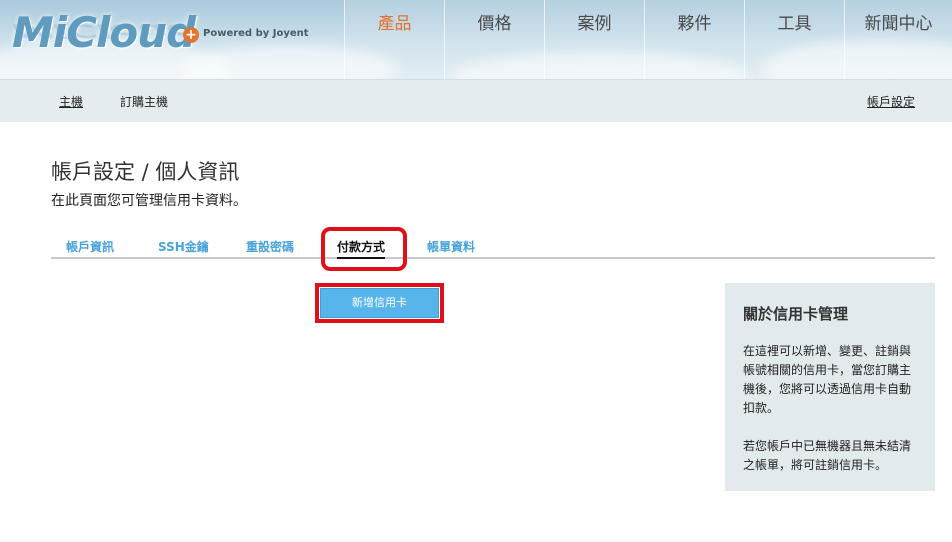 The image size is (952, 542). What do you see at coordinates (256, 33) in the screenshot?
I see `powered-by-label: Powered by Joyent` at bounding box center [256, 33].